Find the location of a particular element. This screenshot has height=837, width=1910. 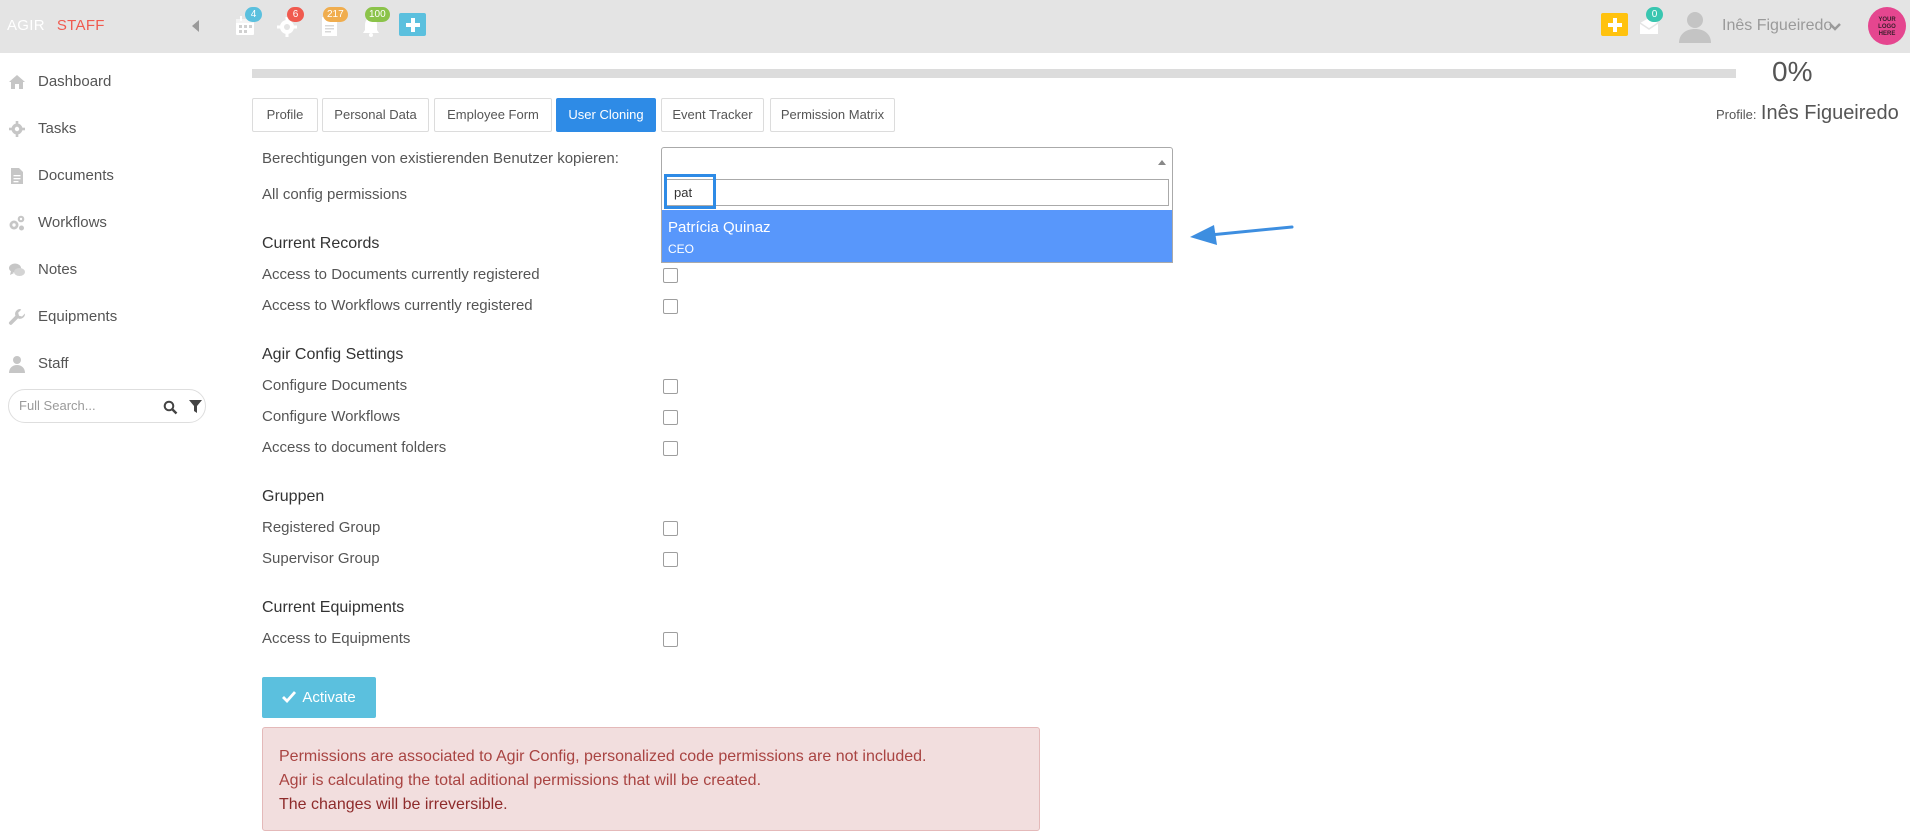

notifications-badge: 100 is located at coordinates (377, 14).